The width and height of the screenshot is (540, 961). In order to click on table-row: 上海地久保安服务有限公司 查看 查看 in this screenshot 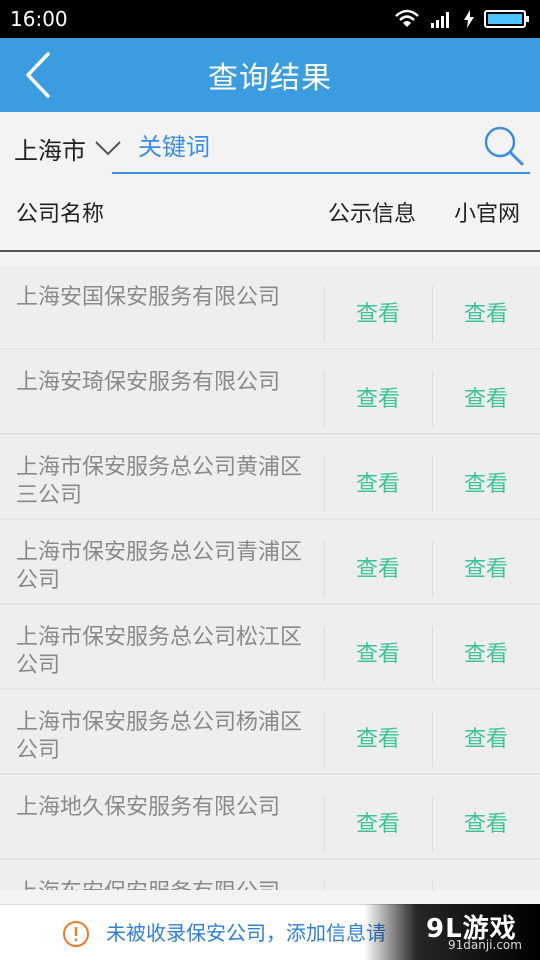, I will do `click(270, 818)`.